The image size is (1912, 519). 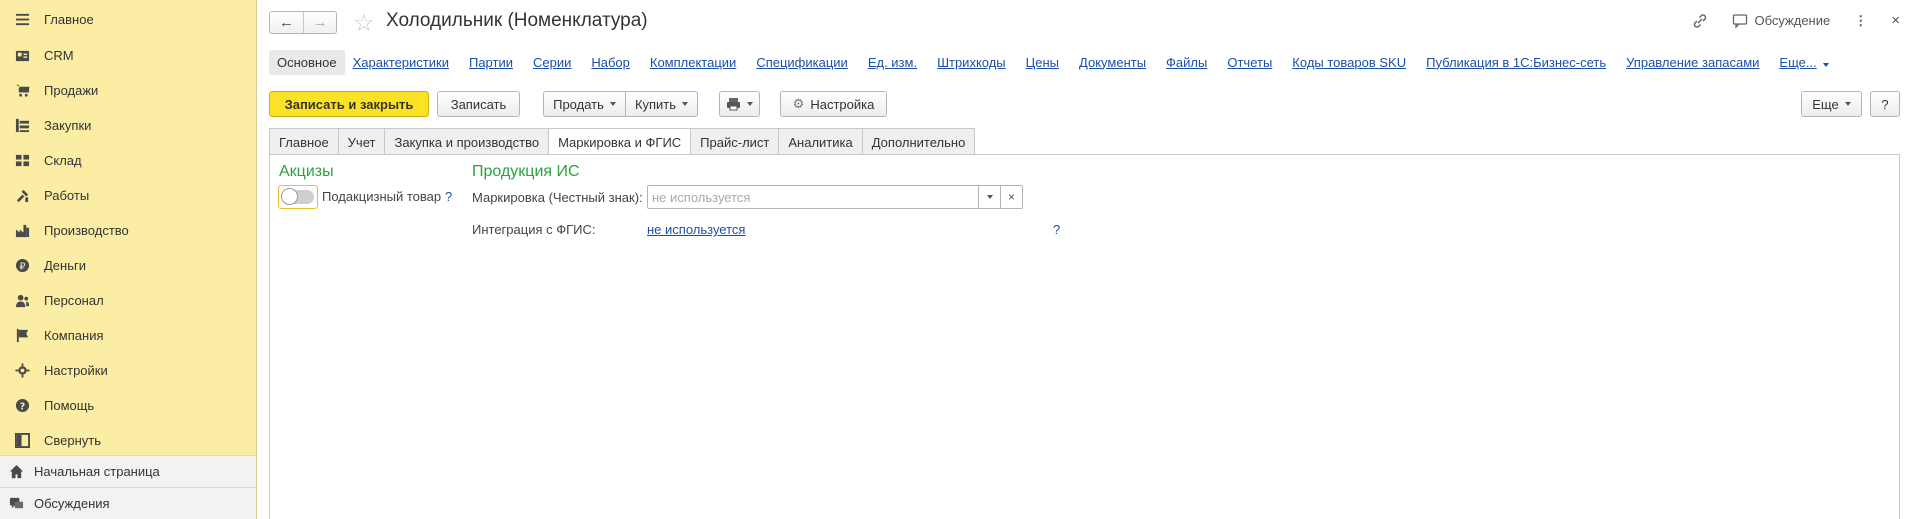 What do you see at coordinates (552, 62) in the screenshot?
I see `link-series: Серии` at bounding box center [552, 62].